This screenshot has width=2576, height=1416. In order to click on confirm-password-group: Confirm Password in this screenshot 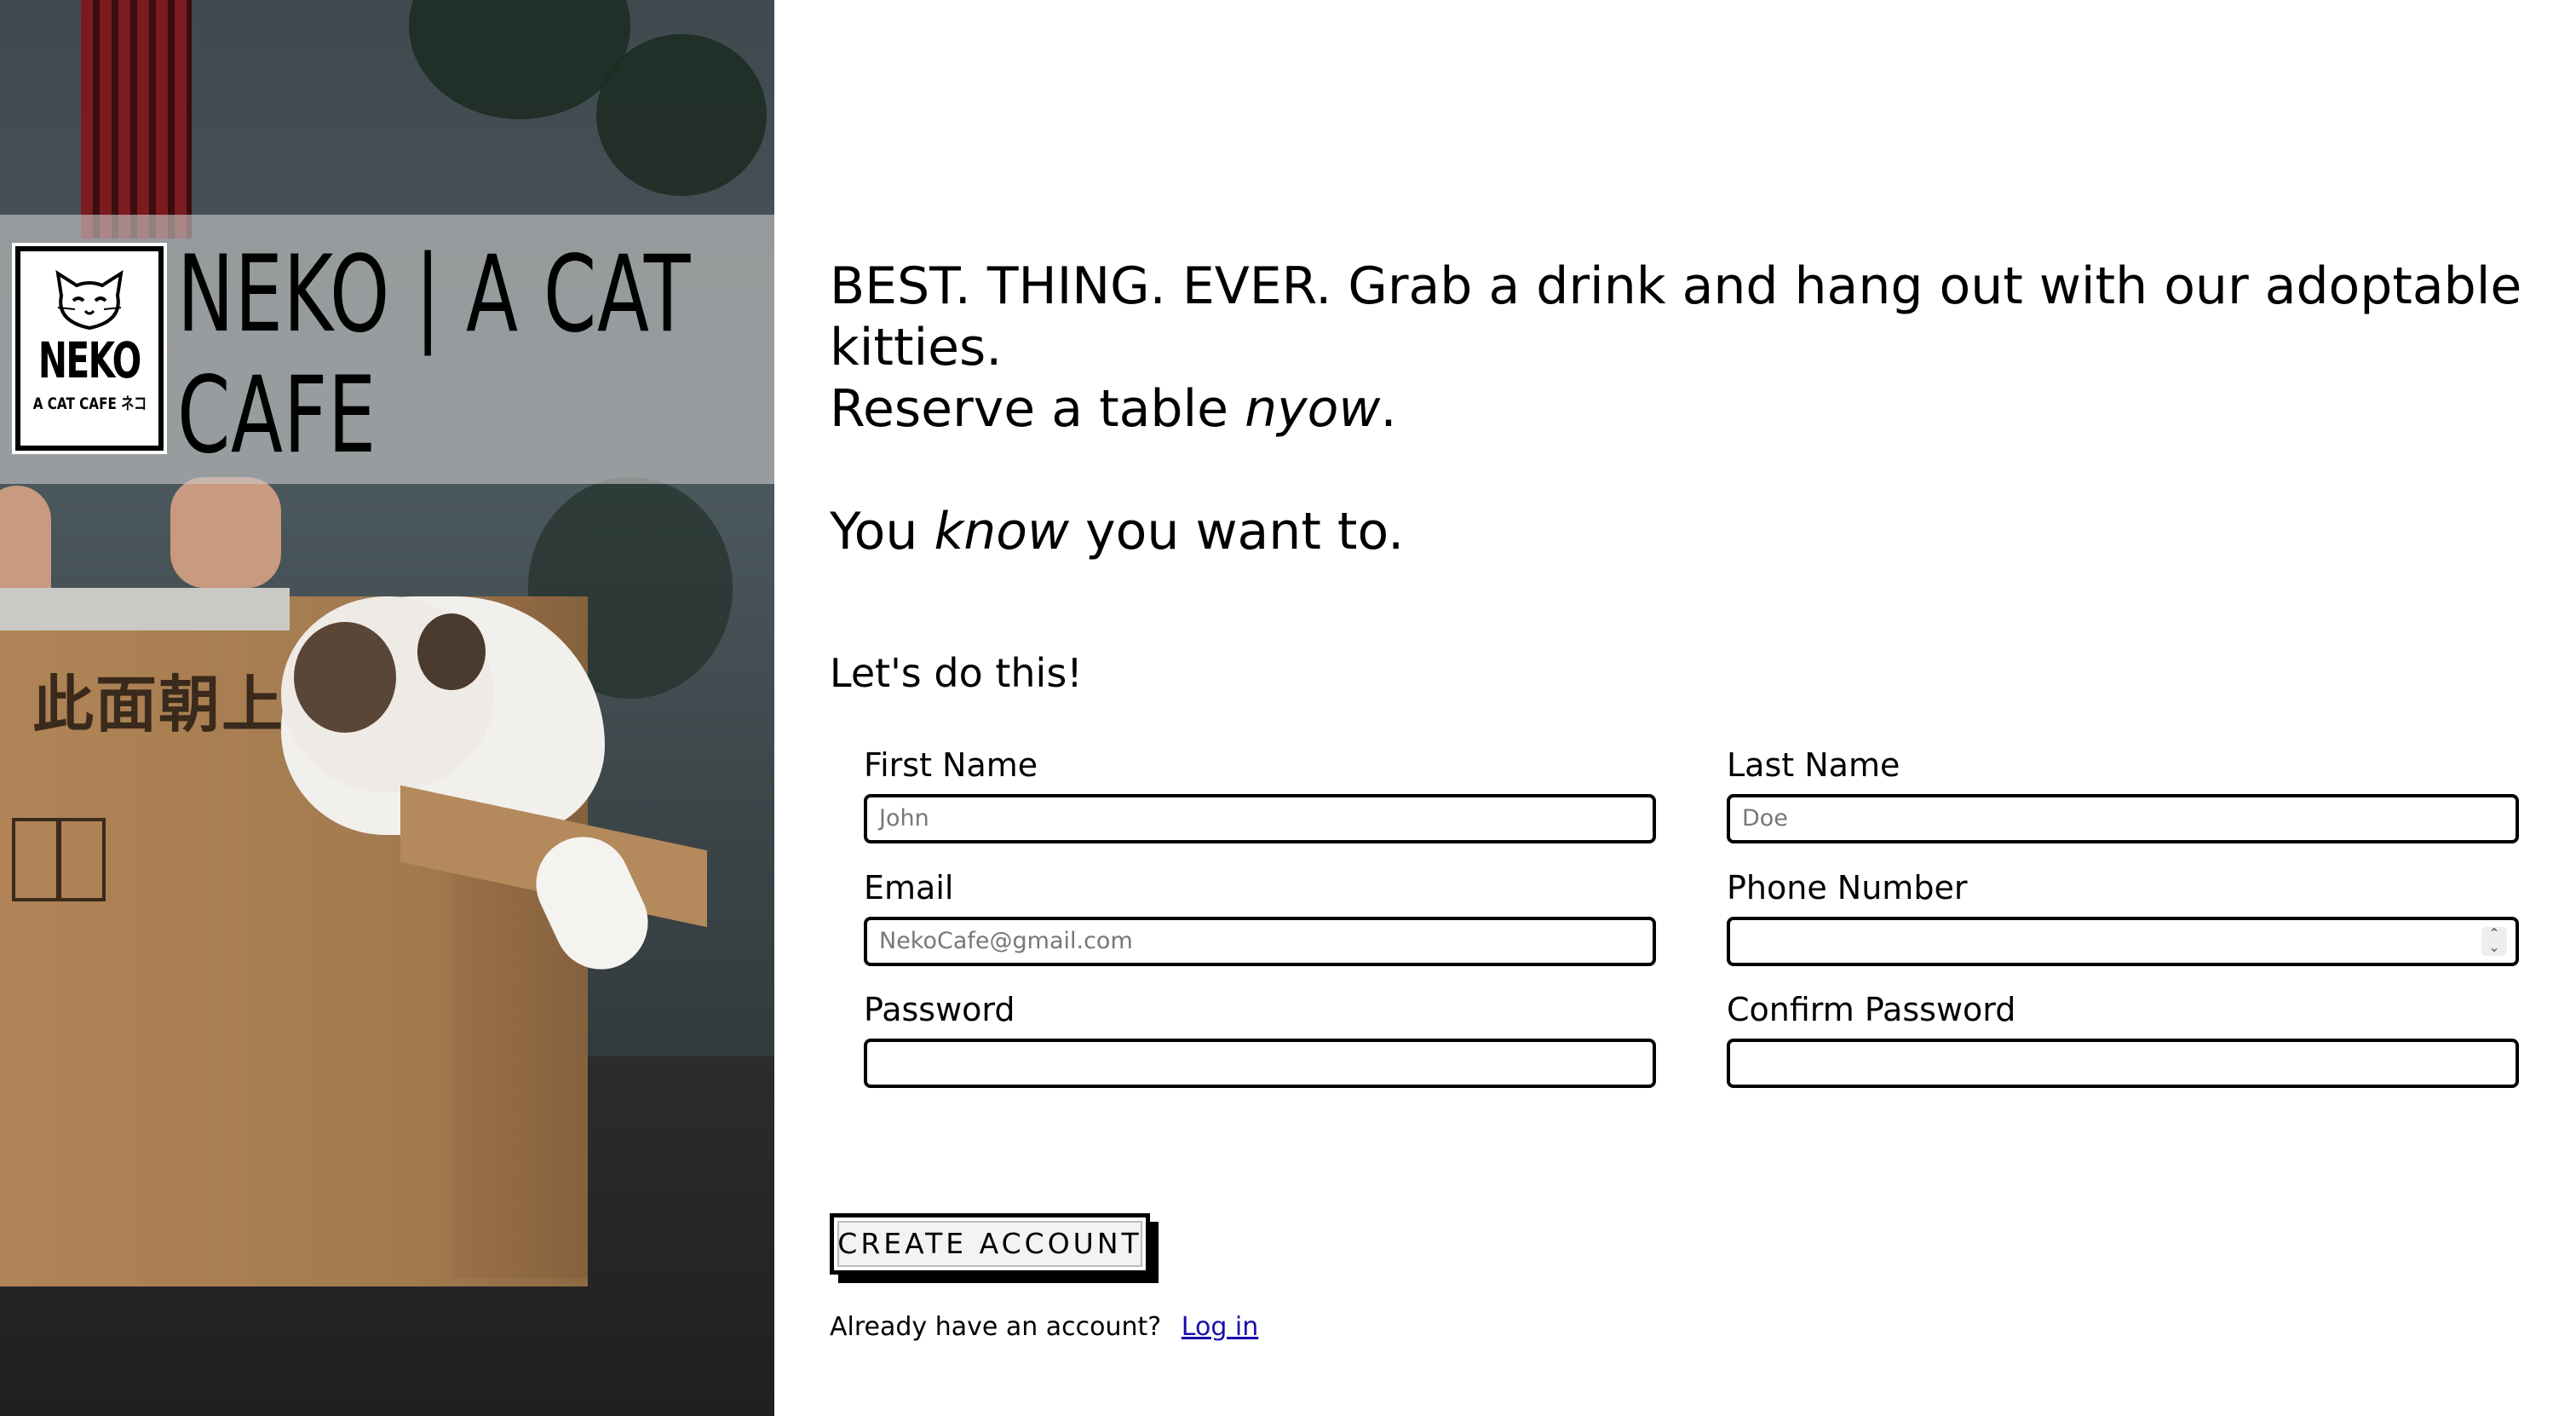, I will do `click(2123, 1038)`.